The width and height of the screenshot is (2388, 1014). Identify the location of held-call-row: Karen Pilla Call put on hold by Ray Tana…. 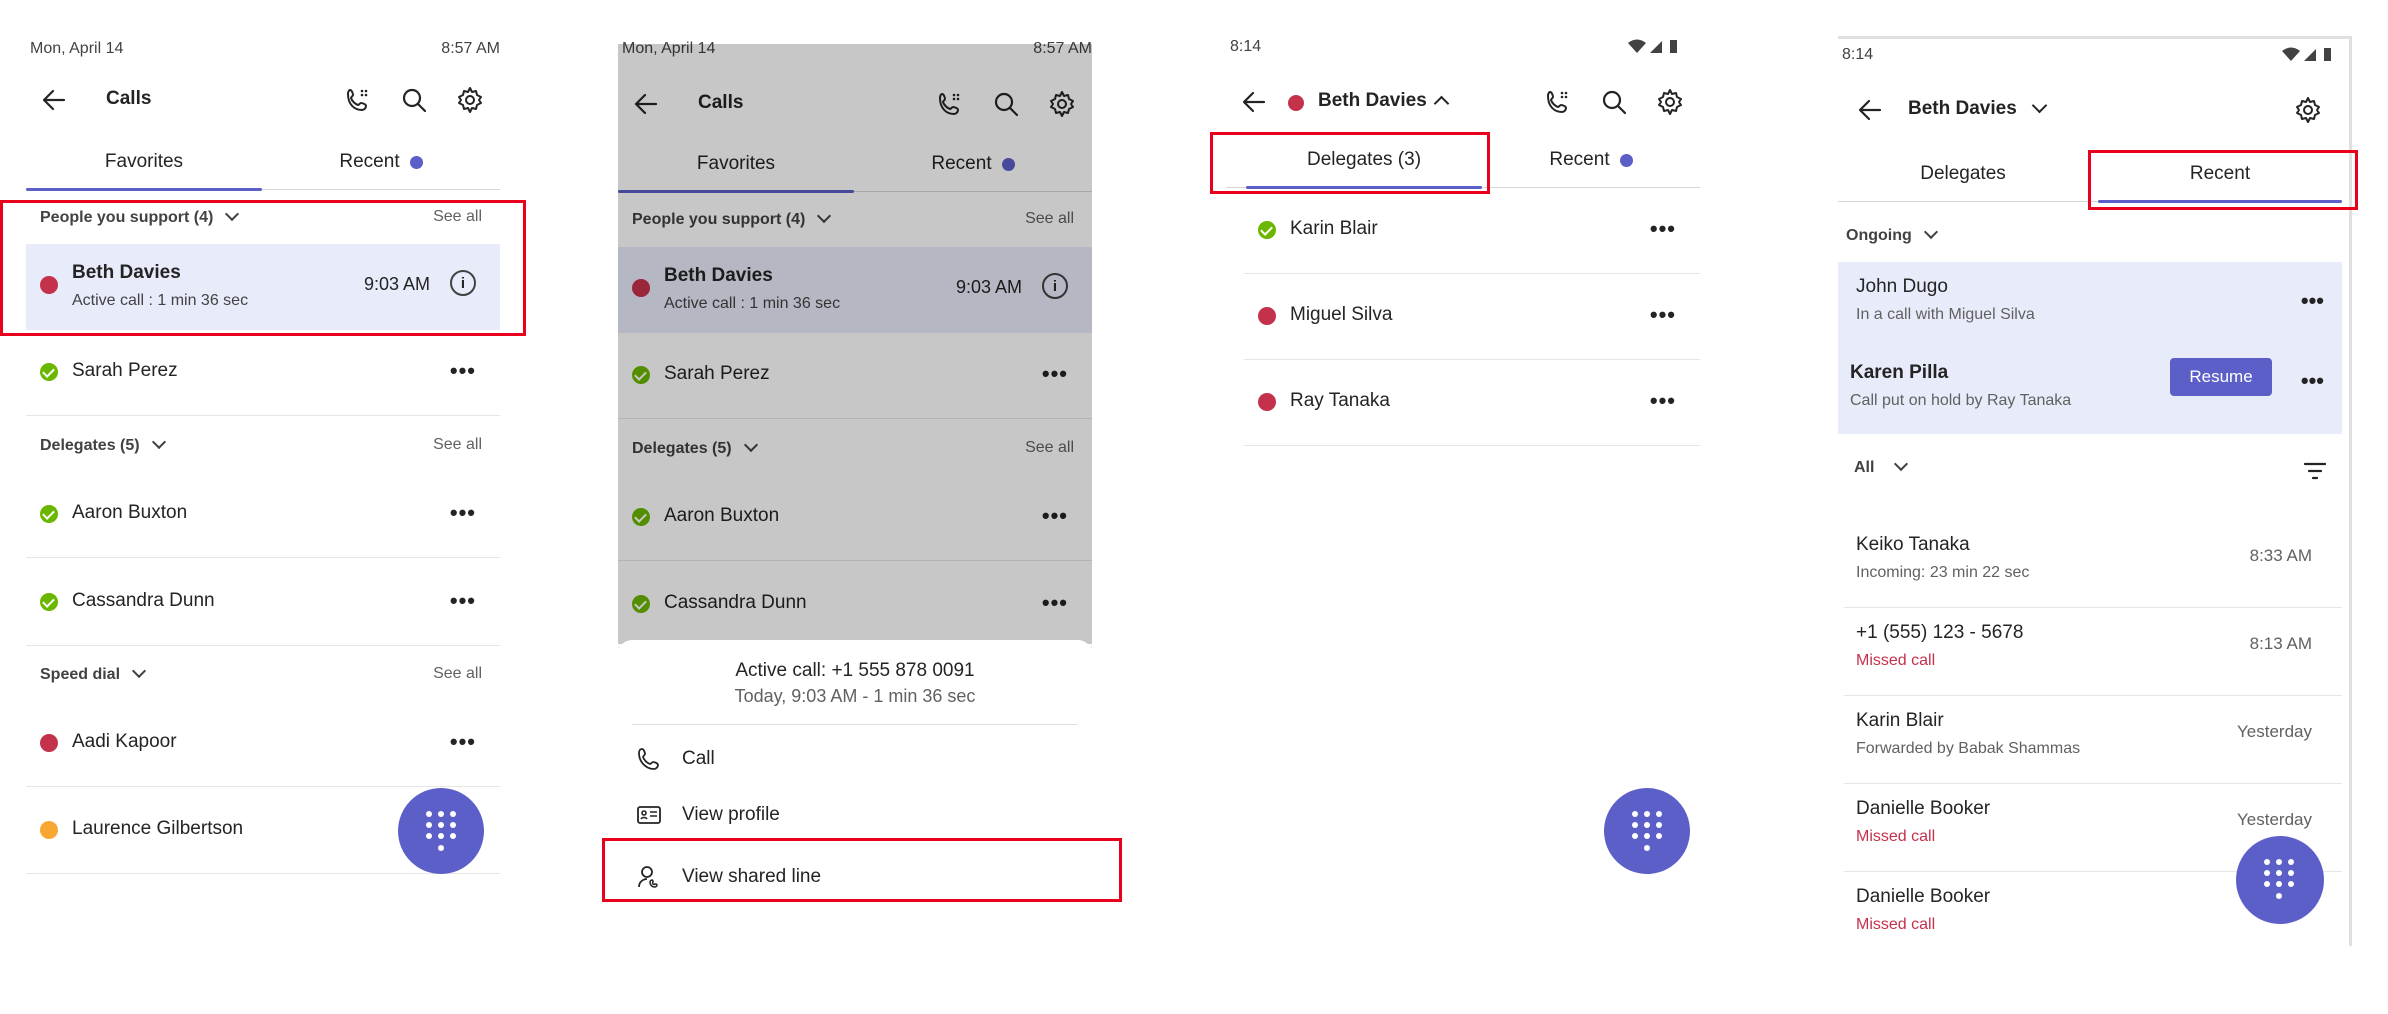
(2090, 392).